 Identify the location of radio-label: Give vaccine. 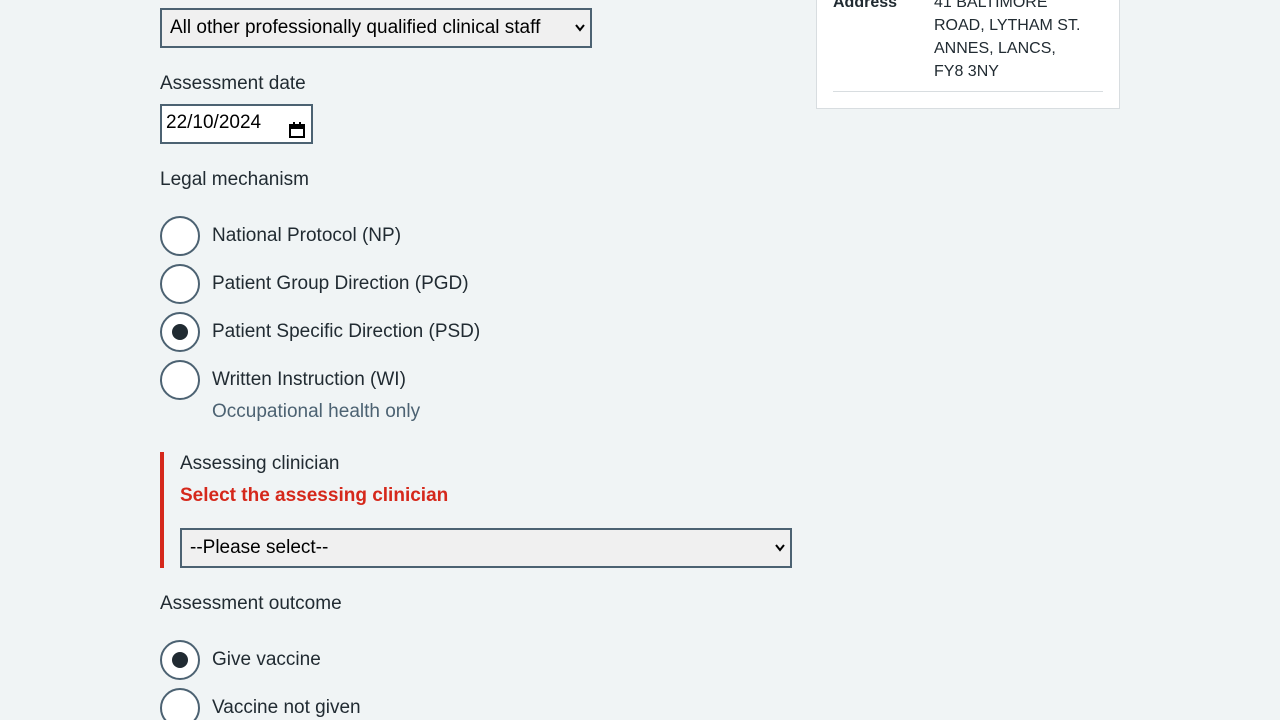
(266, 659).